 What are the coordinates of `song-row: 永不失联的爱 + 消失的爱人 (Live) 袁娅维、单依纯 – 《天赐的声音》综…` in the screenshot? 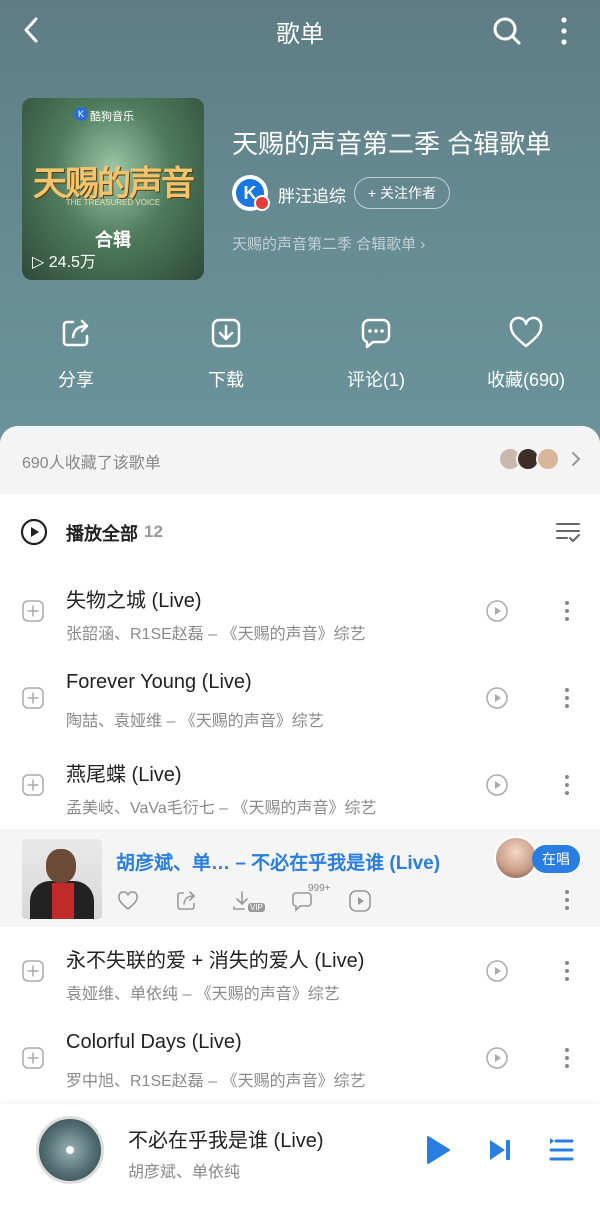 It's located at (300, 973).